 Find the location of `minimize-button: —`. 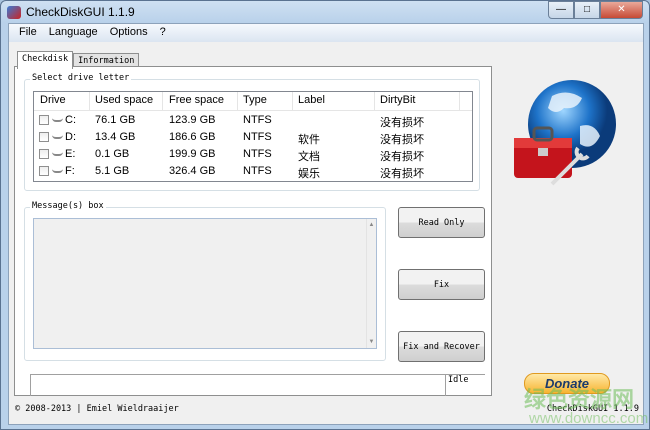

minimize-button: — is located at coordinates (561, 10).